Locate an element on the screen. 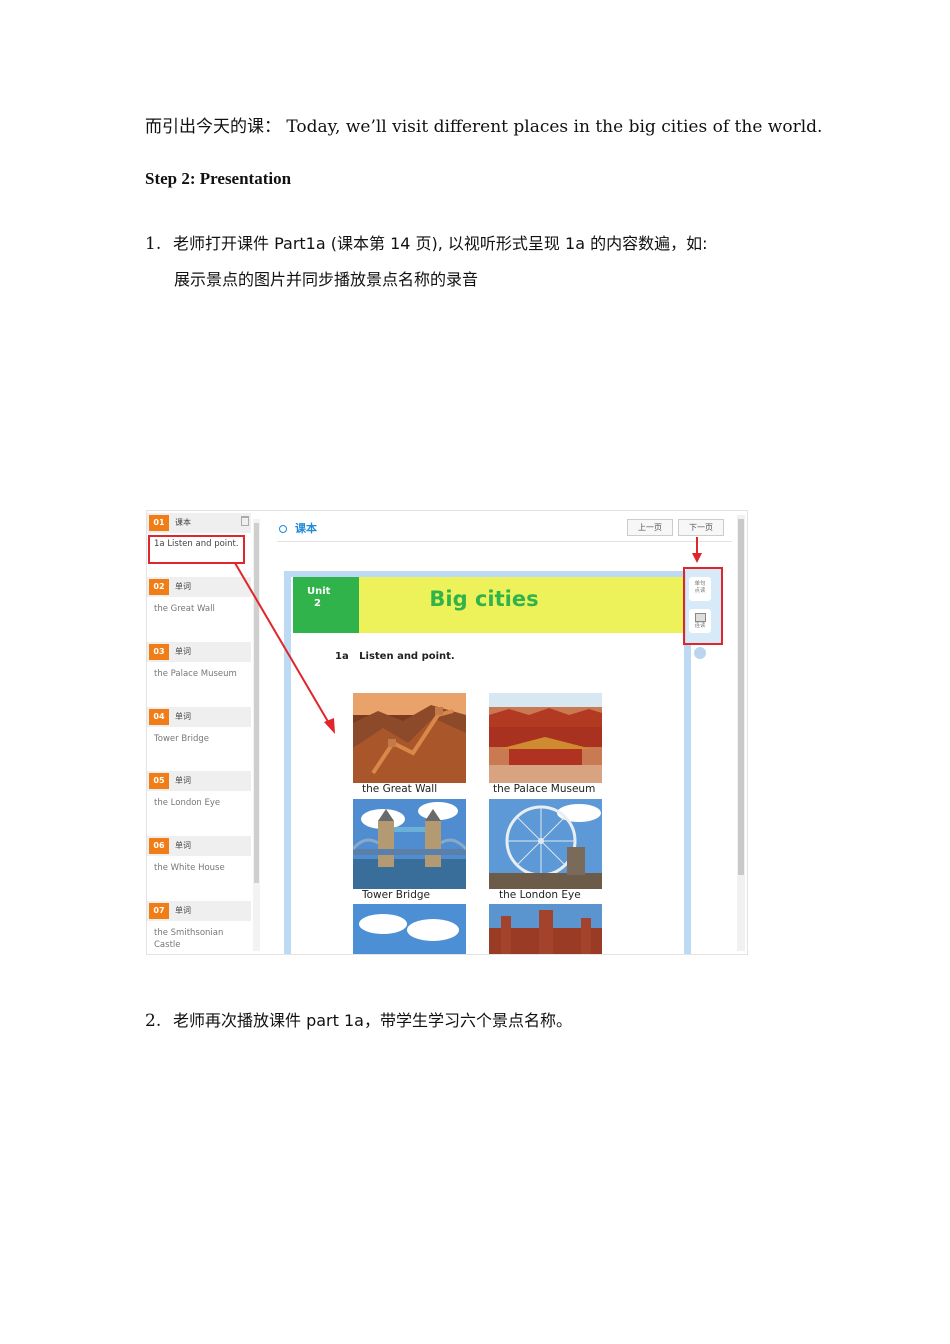  annotation-arrows is located at coordinates (468, 635).